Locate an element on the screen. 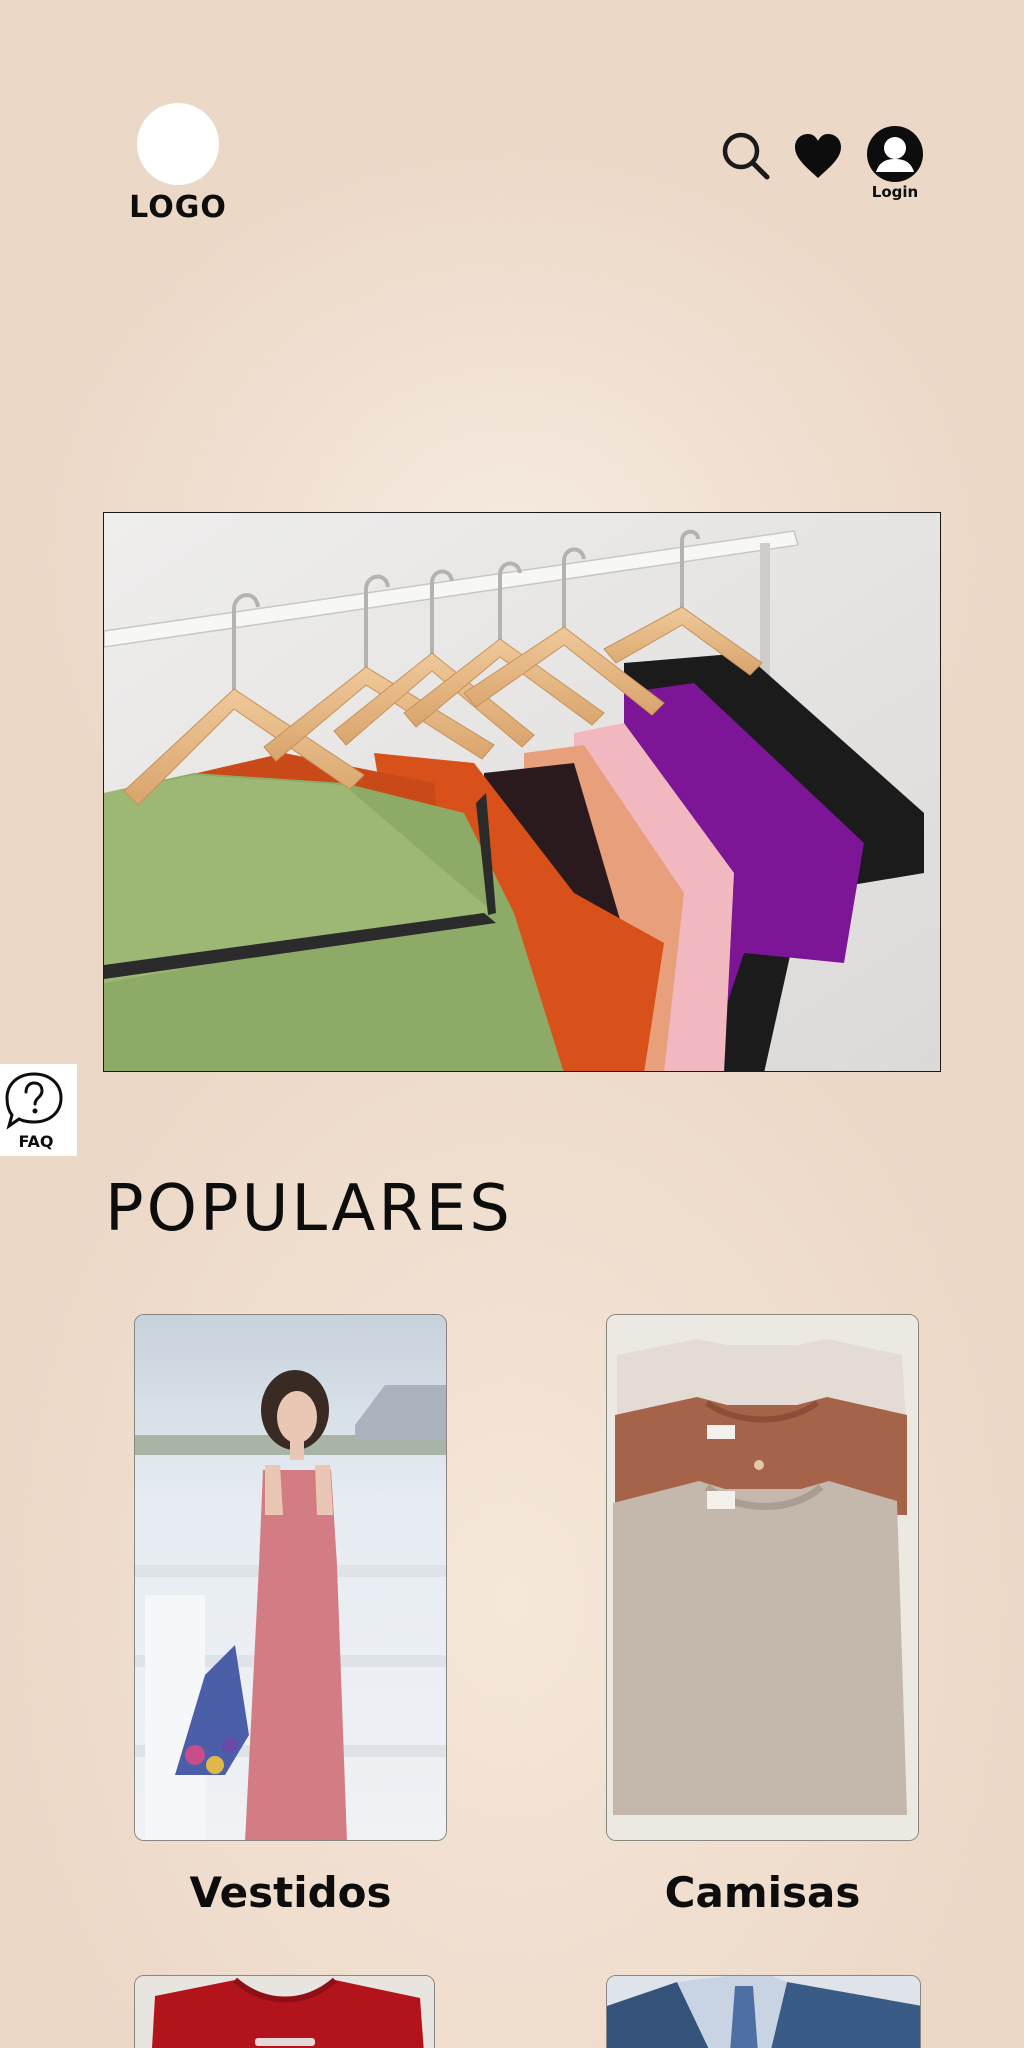  folded-shirts-photo is located at coordinates (762, 1577).